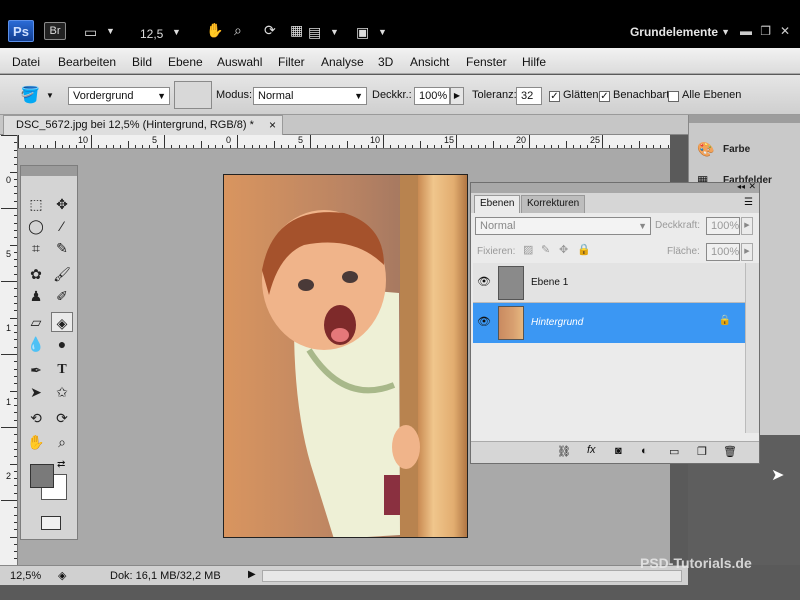  Describe the element at coordinates (748, 202) in the screenshot. I see `panel-menu-icon: ☰` at that location.